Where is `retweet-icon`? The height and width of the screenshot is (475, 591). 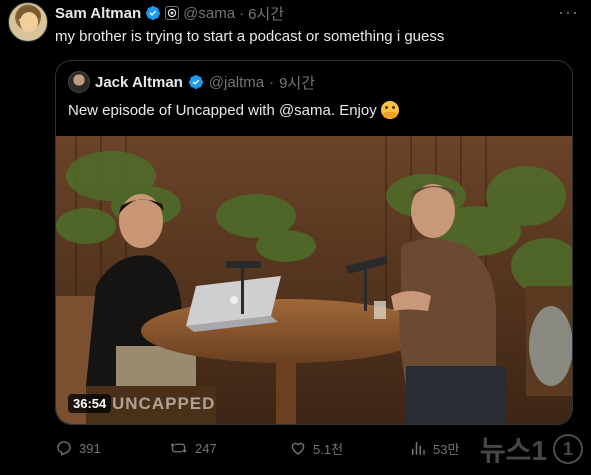 retweet-icon is located at coordinates (179, 448).